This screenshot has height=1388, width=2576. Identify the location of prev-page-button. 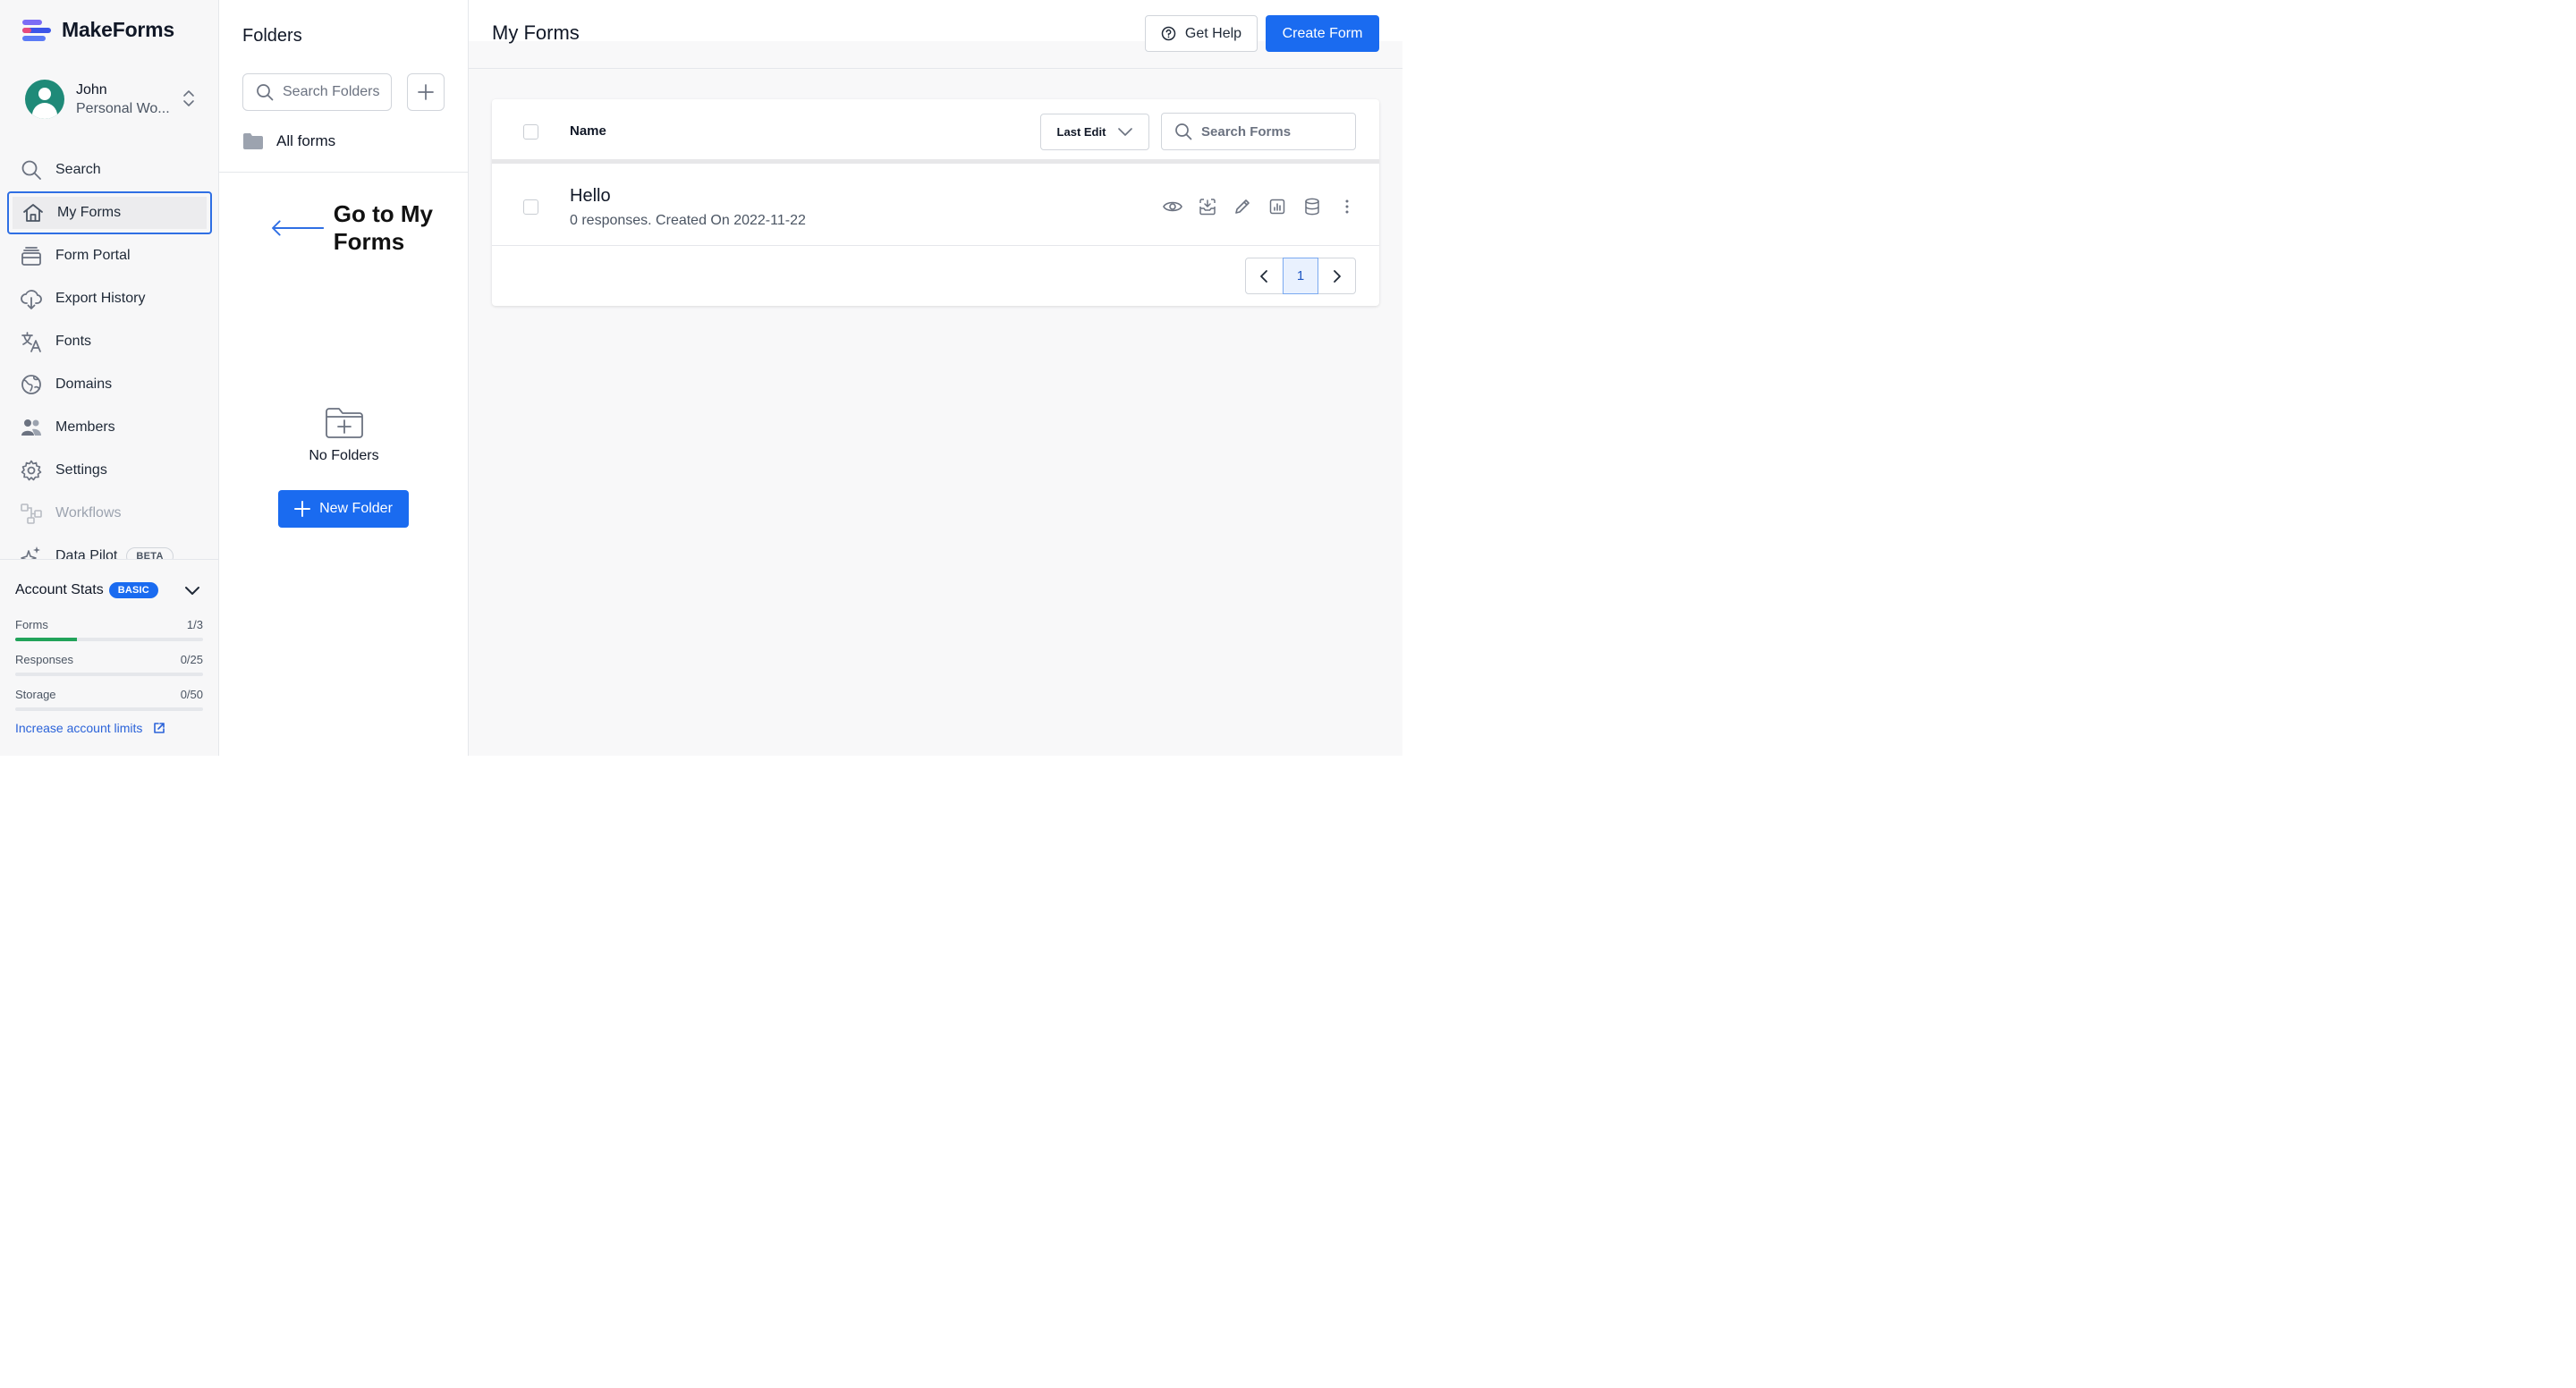
(1264, 275).